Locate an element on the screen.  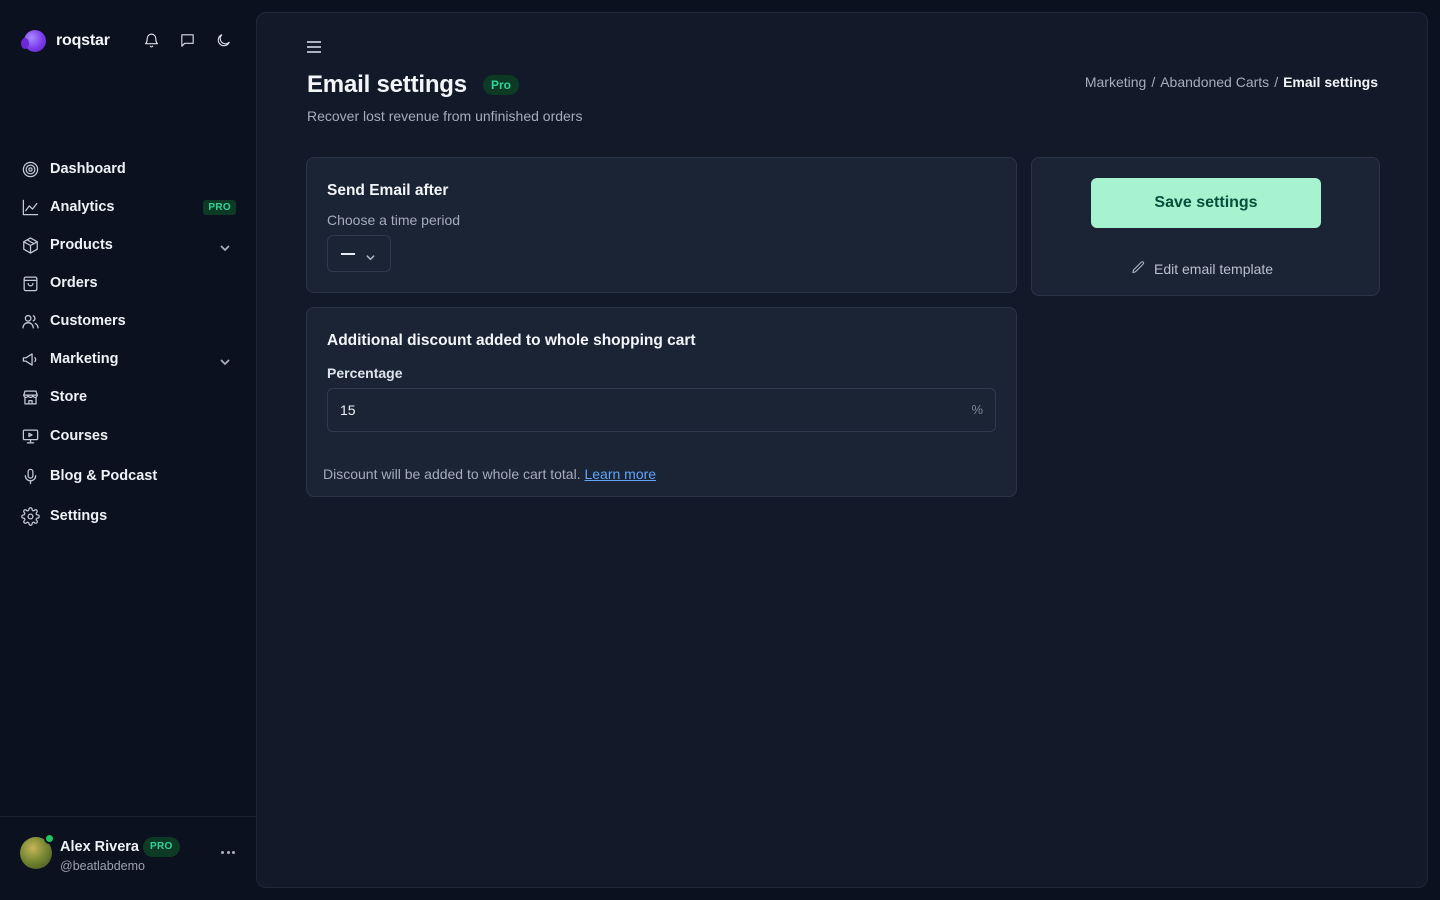
sidebar-item-courses: Courses is located at coordinates (128, 436).